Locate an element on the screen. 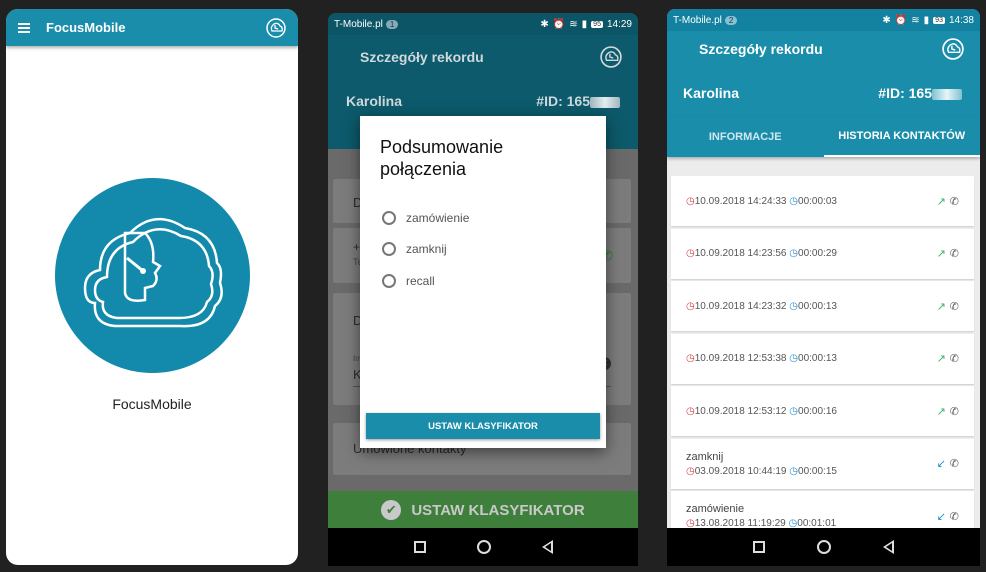  battery-level: 93 is located at coordinates (939, 20).